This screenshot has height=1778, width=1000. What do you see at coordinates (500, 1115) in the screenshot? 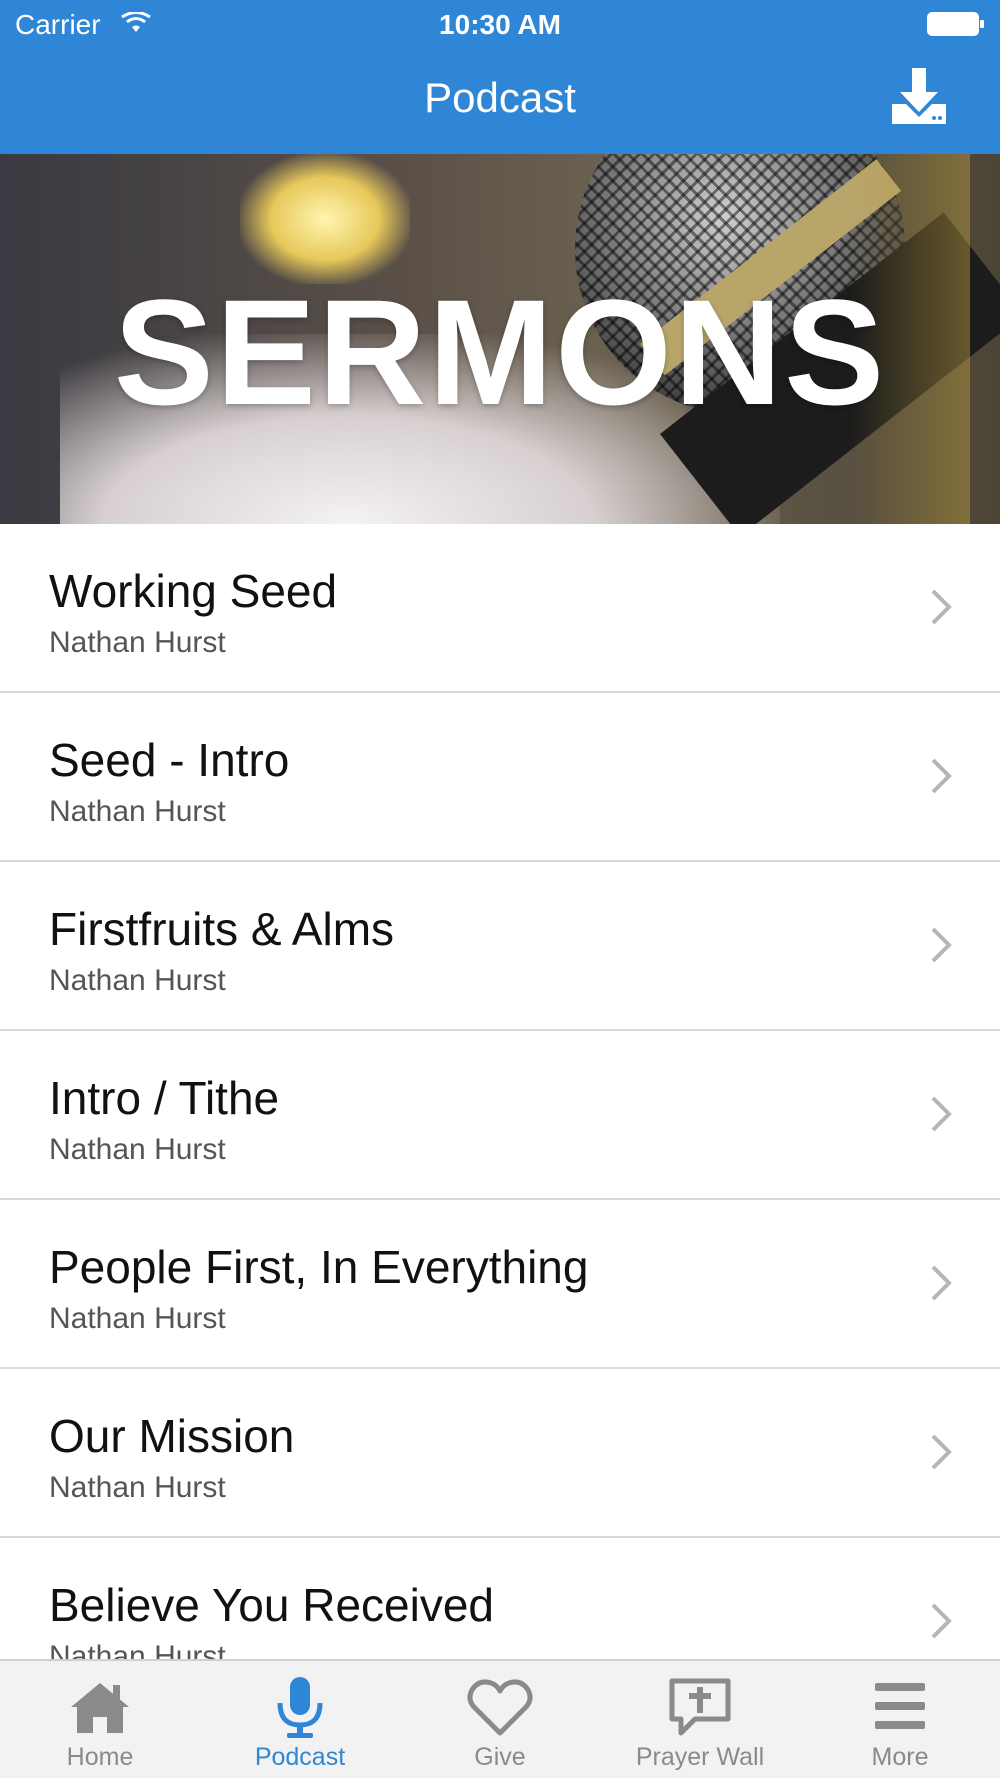
I see `list-item: Intro / Tithe Nathan Hurst` at bounding box center [500, 1115].